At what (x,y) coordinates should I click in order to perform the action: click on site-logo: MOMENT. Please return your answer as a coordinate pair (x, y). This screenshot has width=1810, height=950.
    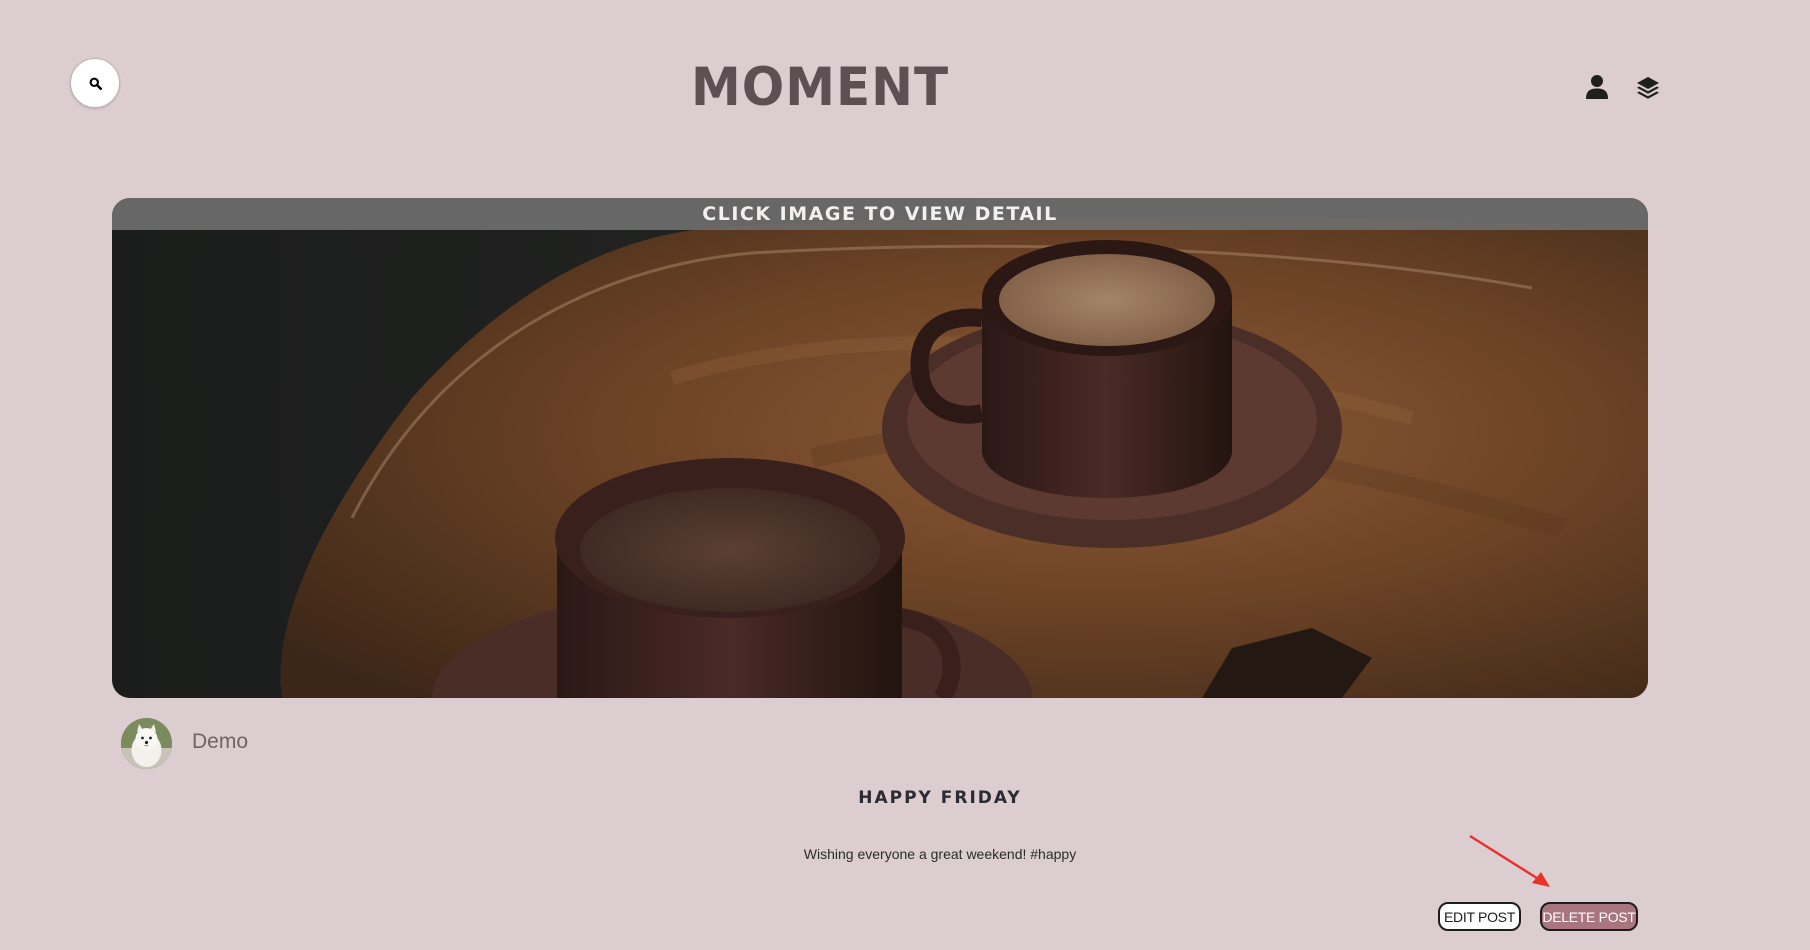
    Looking at the image, I should click on (905, 87).